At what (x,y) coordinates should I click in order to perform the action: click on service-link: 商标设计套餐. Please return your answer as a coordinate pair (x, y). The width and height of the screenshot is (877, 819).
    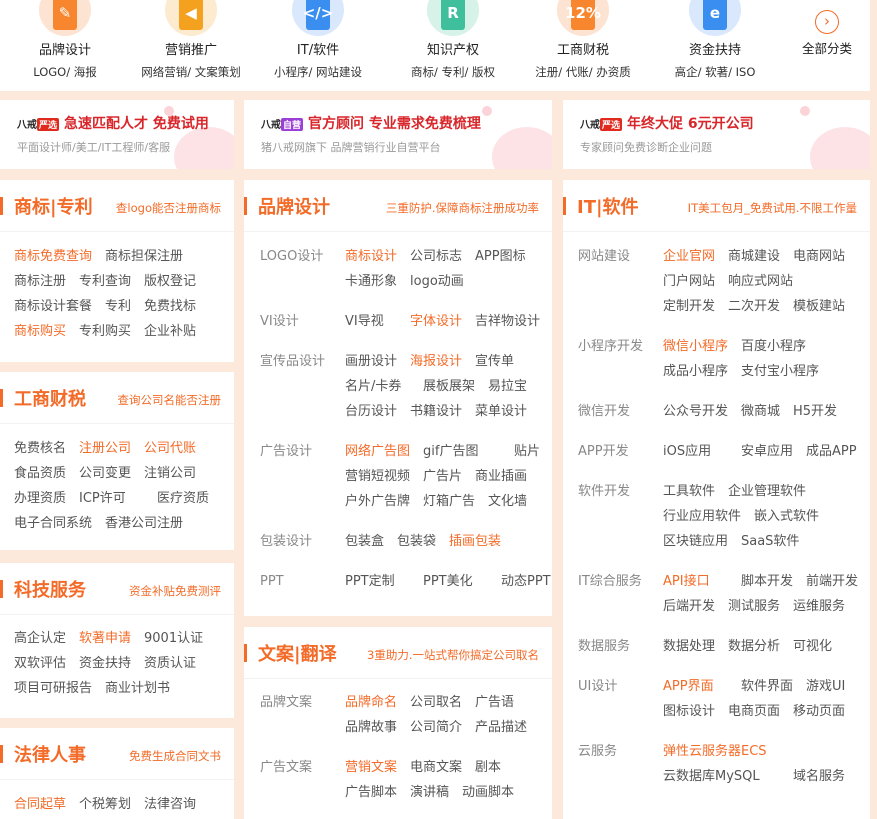
    Looking at the image, I should click on (53, 307).